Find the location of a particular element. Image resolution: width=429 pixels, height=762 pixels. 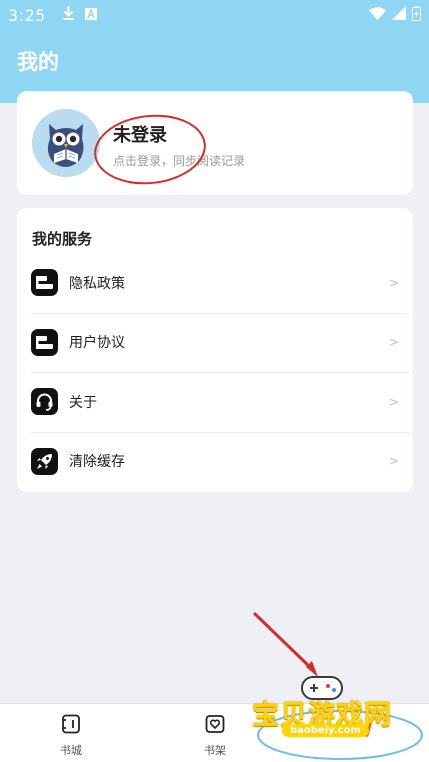

service-item-clear-cache: 清除缓存 > is located at coordinates (215, 461).